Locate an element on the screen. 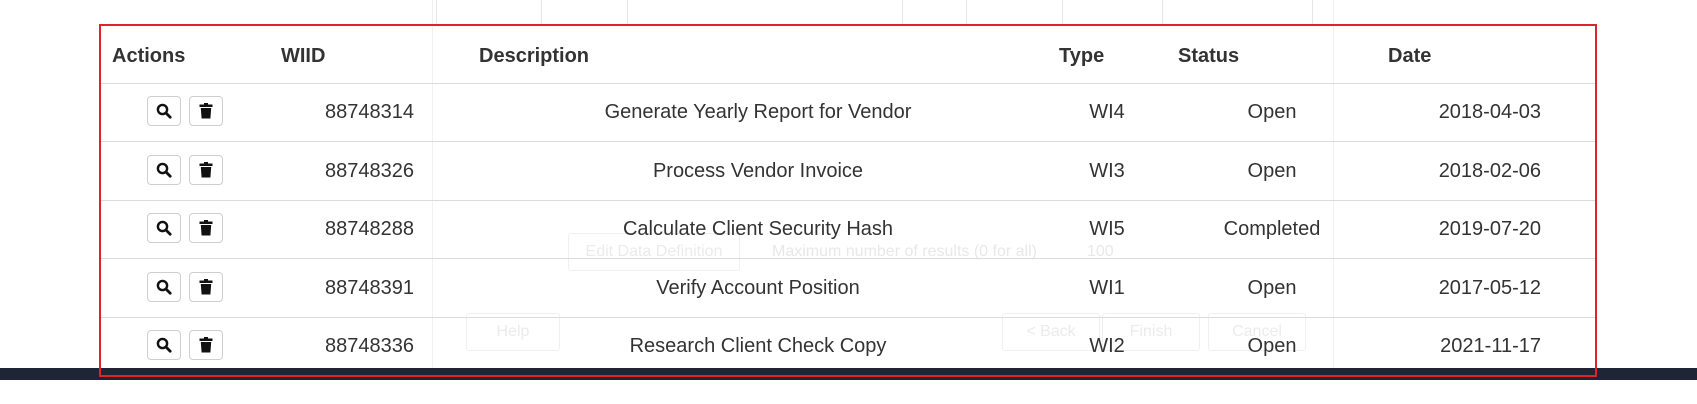 The height and width of the screenshot is (404, 1697). cell-description: Calculate Client Security Hash is located at coordinates (758, 229).